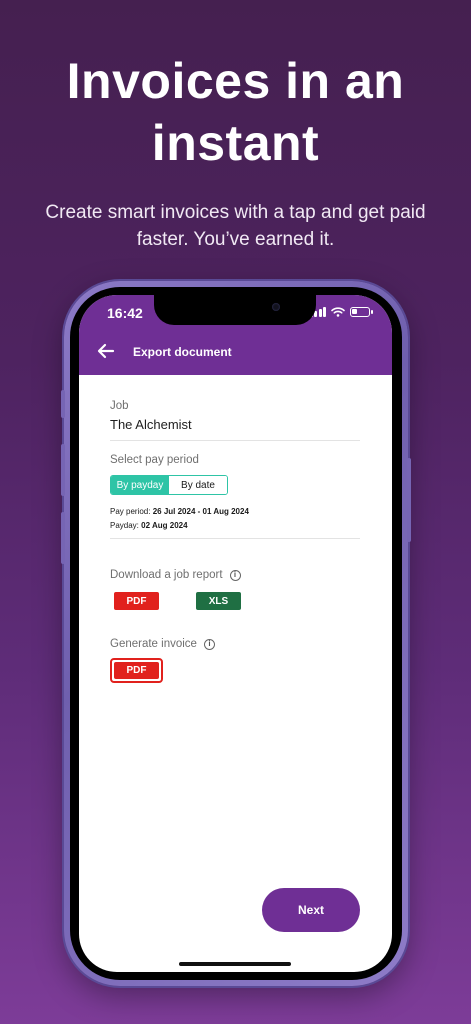 This screenshot has height=1024, width=471. Describe the element at coordinates (235, 644) in the screenshot. I see `invoice-row: Generate invoice i` at that location.